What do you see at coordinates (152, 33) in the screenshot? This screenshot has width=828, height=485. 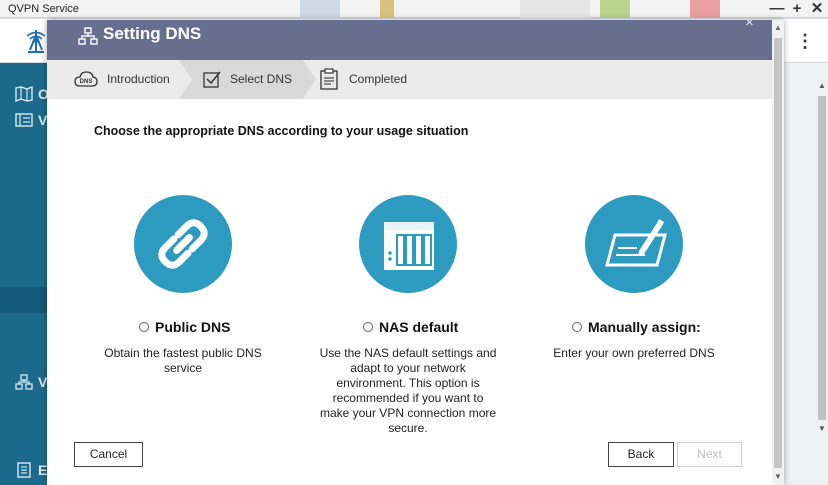 I see `dialog-title: Setting DNS` at bounding box center [152, 33].